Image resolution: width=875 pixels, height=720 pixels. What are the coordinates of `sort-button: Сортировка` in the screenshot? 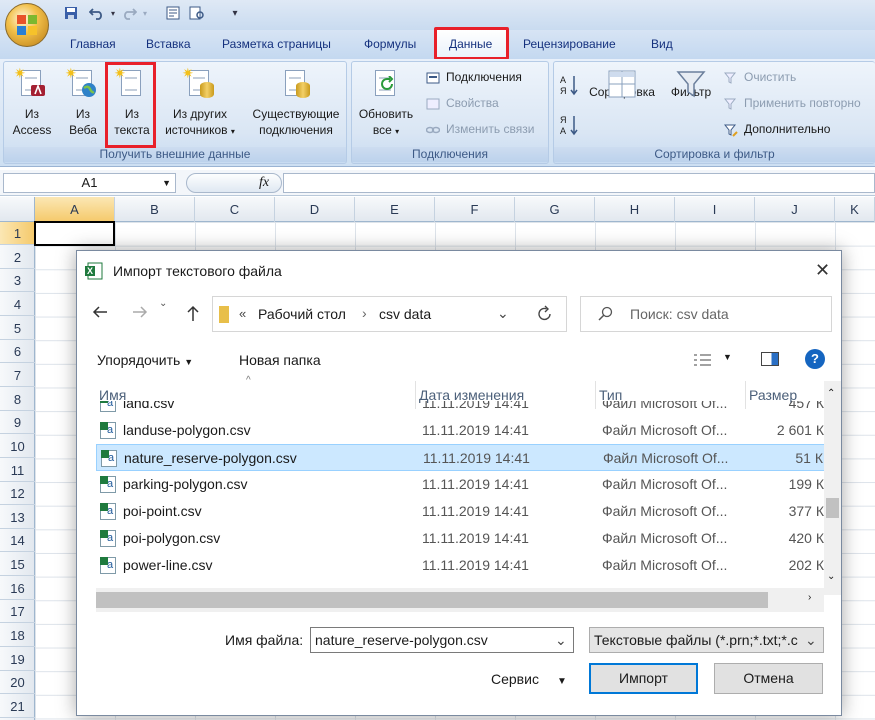 It's located at (622, 84).